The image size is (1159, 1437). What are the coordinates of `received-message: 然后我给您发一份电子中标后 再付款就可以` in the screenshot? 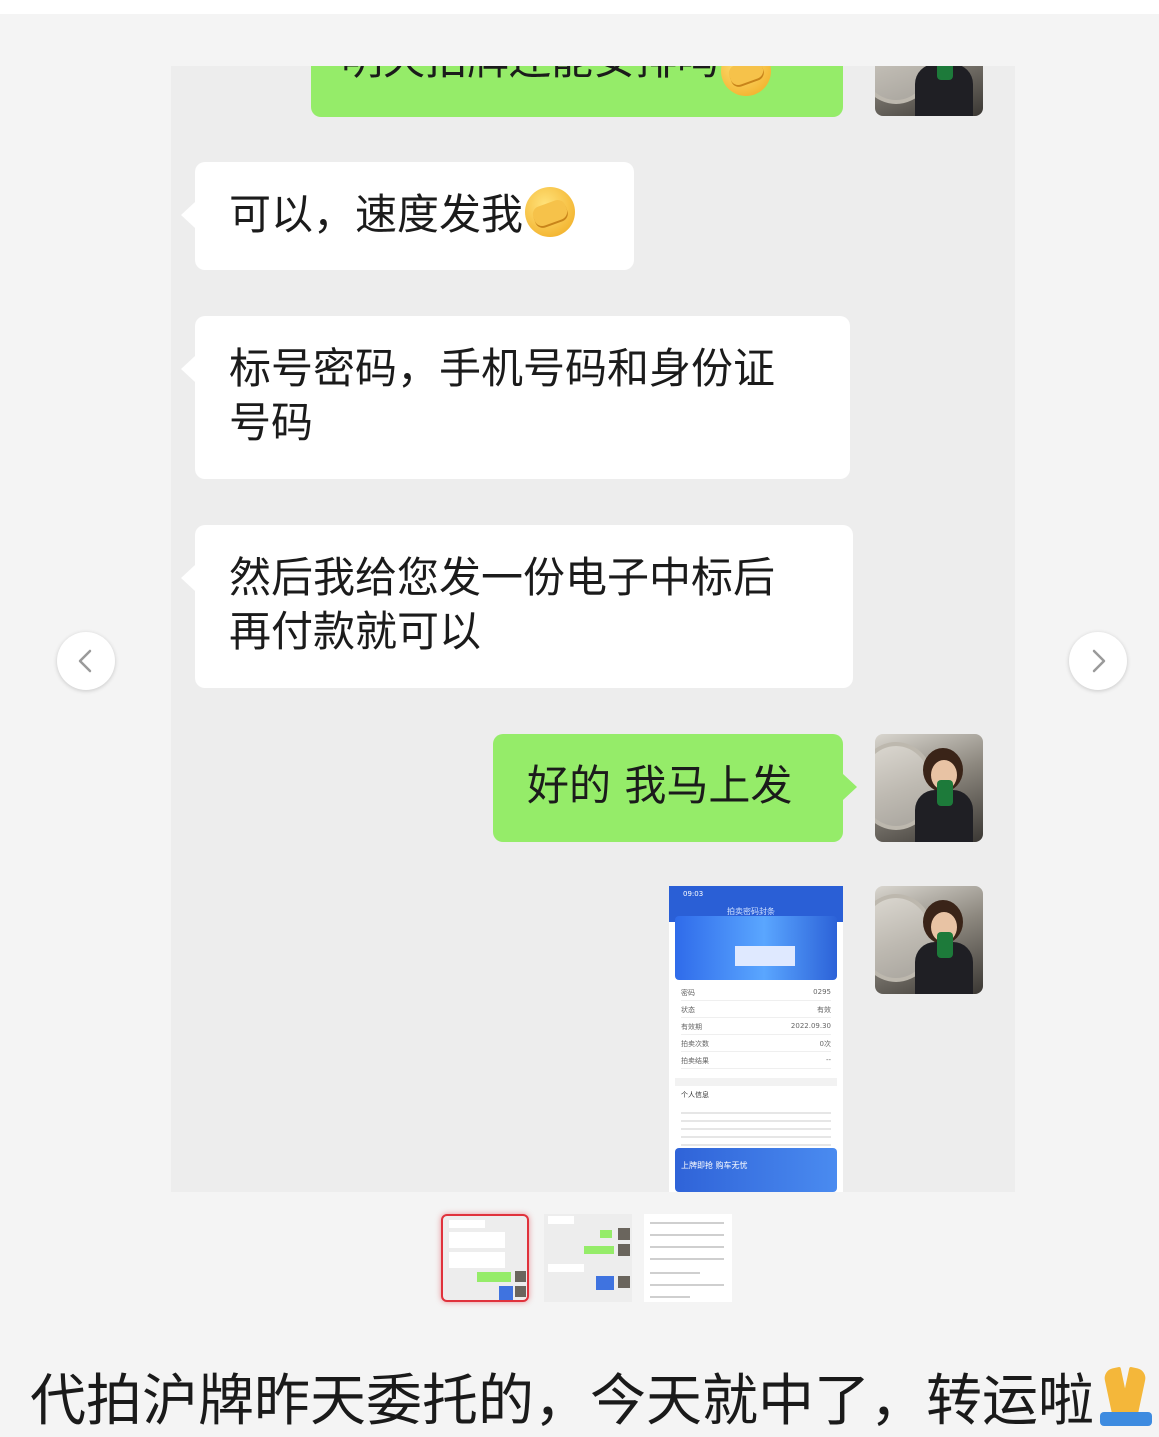 It's located at (517, 606).